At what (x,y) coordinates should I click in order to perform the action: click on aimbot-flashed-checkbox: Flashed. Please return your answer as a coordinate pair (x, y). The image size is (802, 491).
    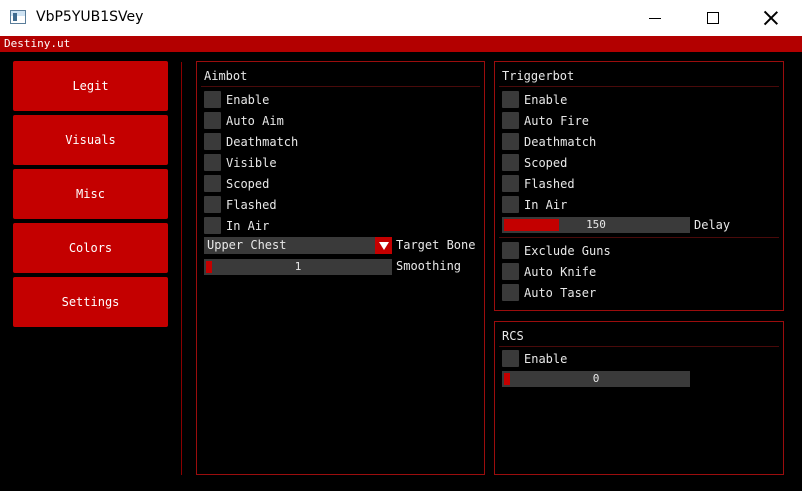
    Looking at the image, I should click on (240, 204).